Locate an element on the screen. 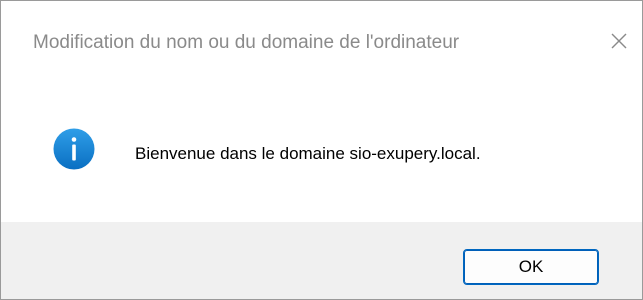  close-button is located at coordinates (619, 41).